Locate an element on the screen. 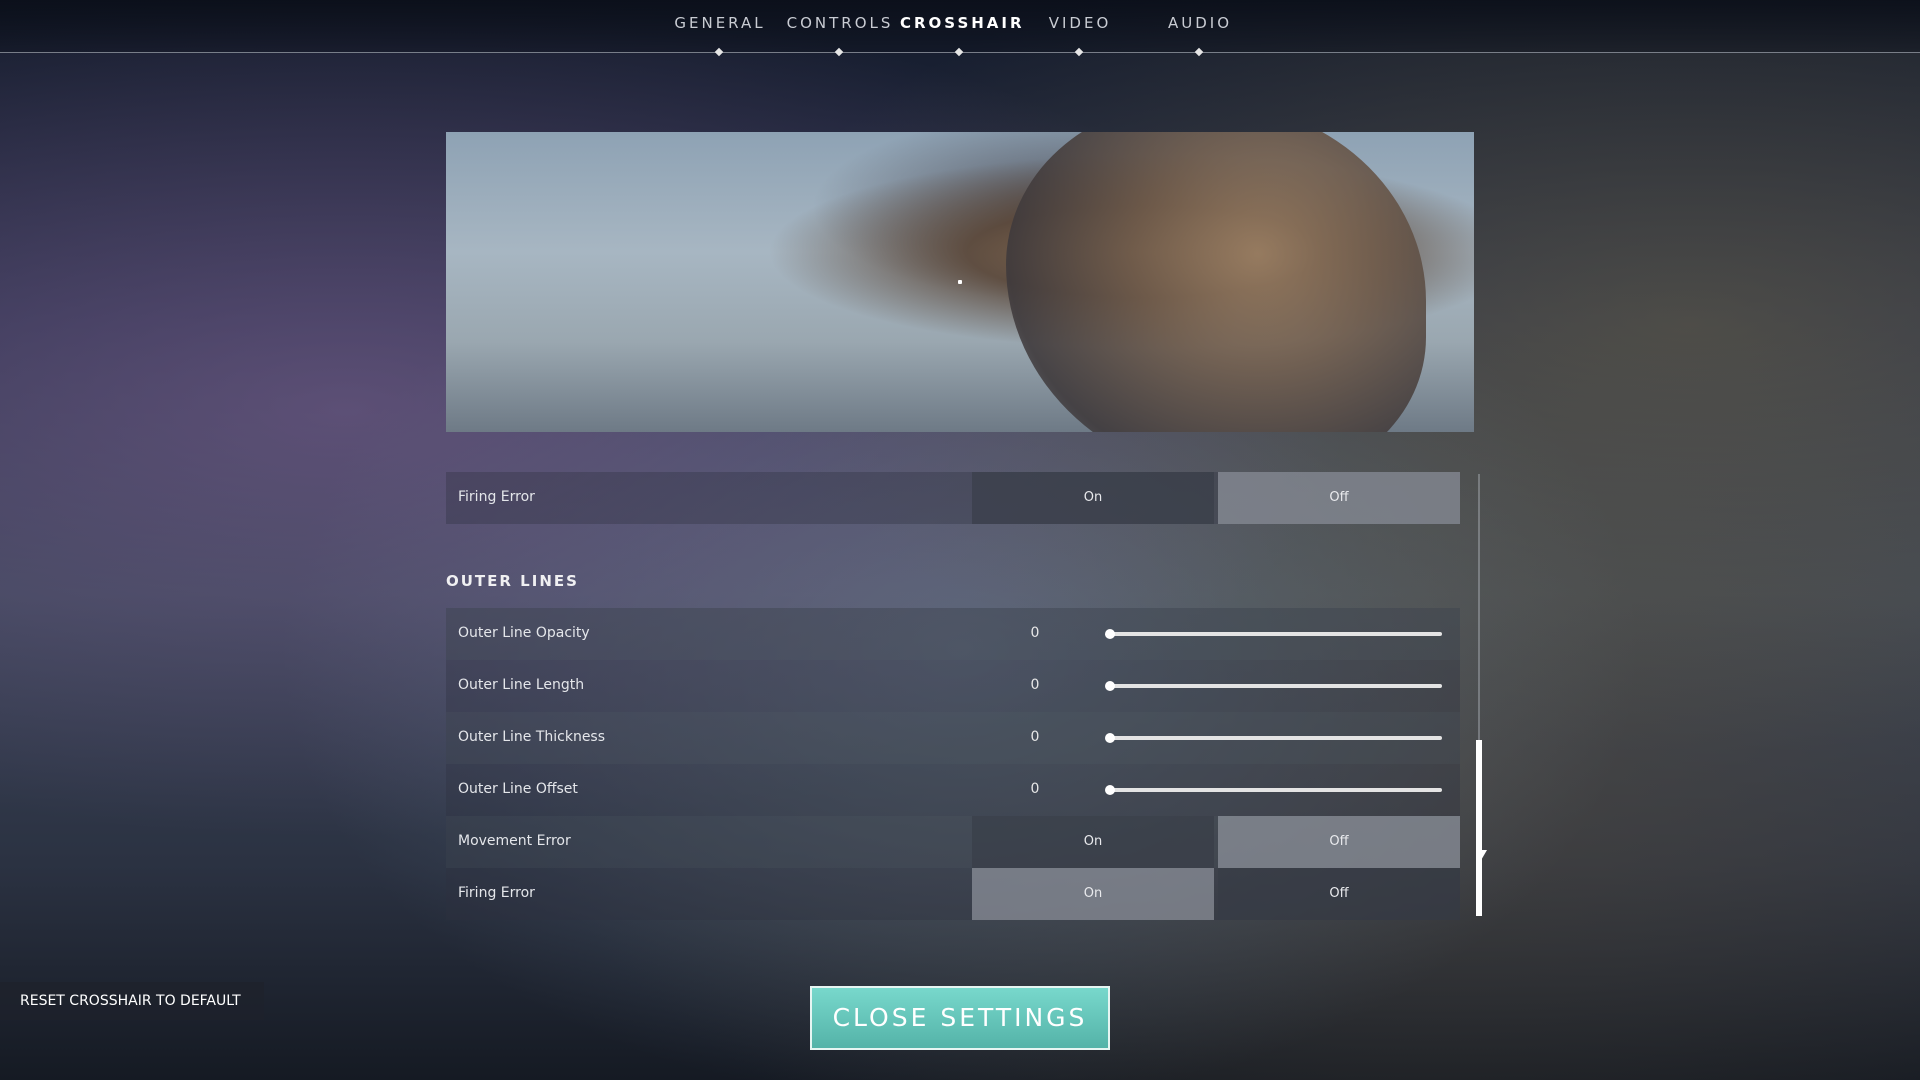 Image resolution: width=1920 pixels, height=1080 pixels. settings-tab-bar: GENERAL CONTROLS CROSSHAIR VIDEO AUDIO is located at coordinates (960, 28).